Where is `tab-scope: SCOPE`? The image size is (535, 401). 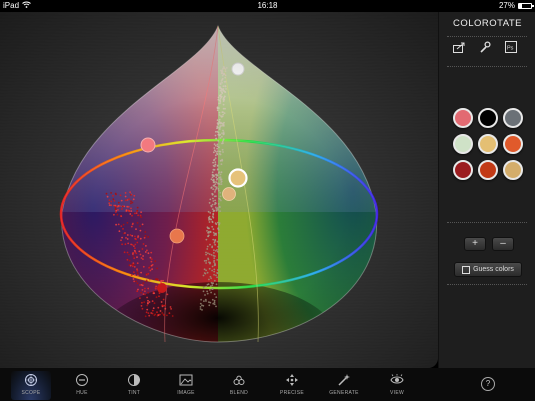 tab-scope: SCOPE is located at coordinates (31, 385).